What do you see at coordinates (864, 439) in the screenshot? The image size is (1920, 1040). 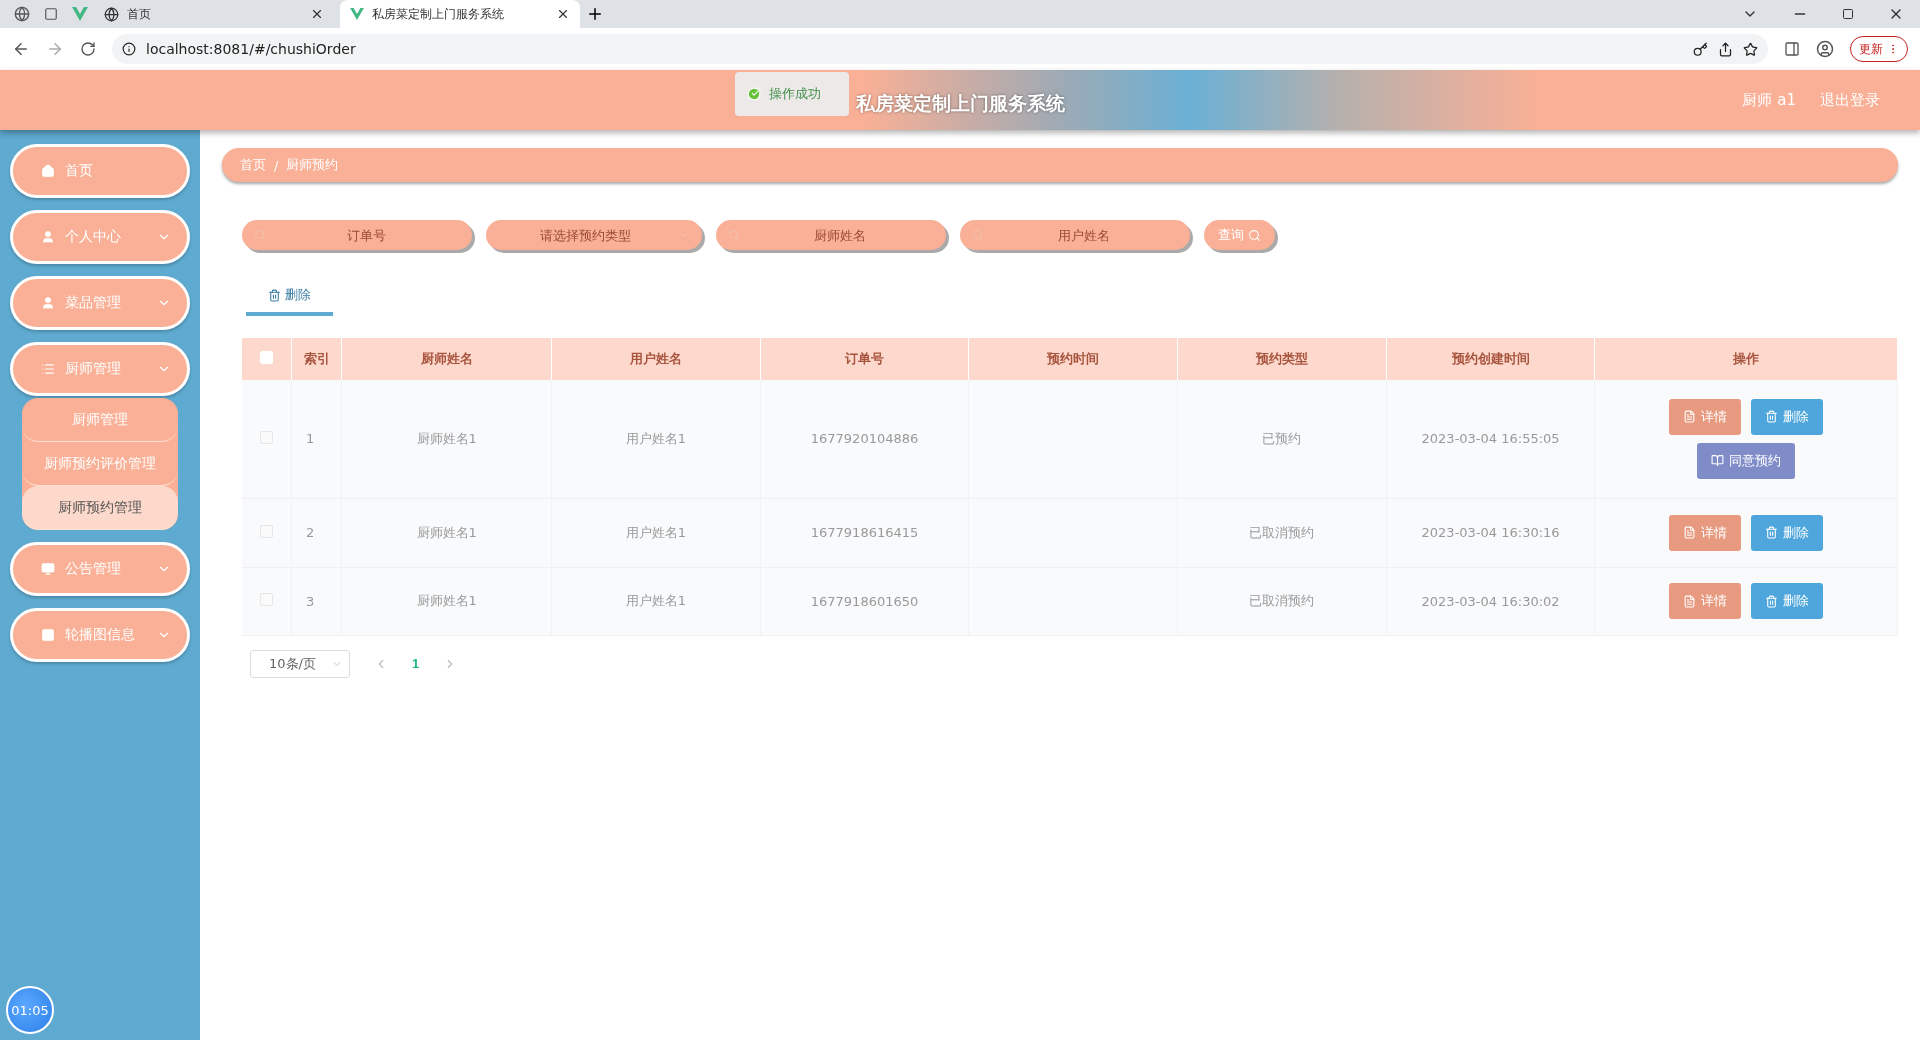 I see `table-cell: 1677920104886` at bounding box center [864, 439].